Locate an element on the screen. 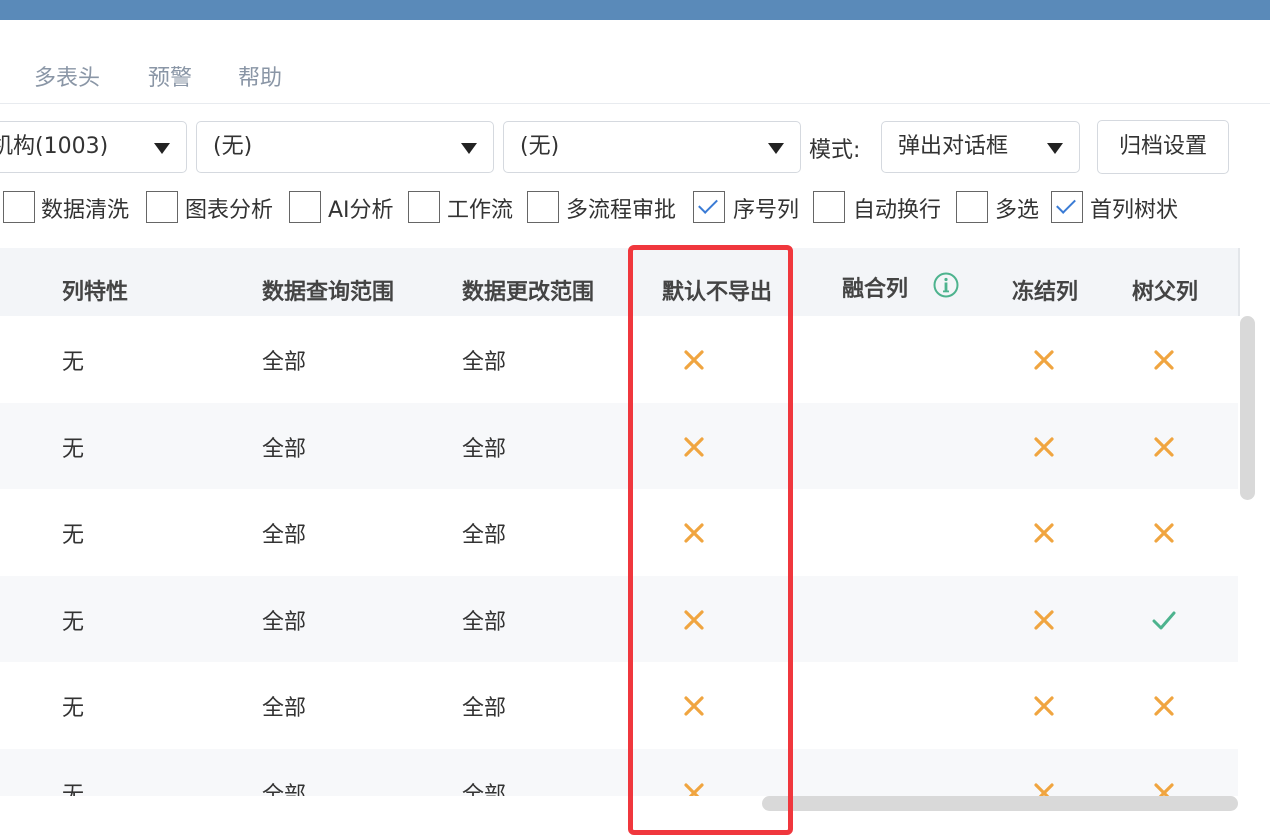 The image size is (1270, 835). checkbox-label-data-cleaning: 数据清洗 is located at coordinates (85, 210).